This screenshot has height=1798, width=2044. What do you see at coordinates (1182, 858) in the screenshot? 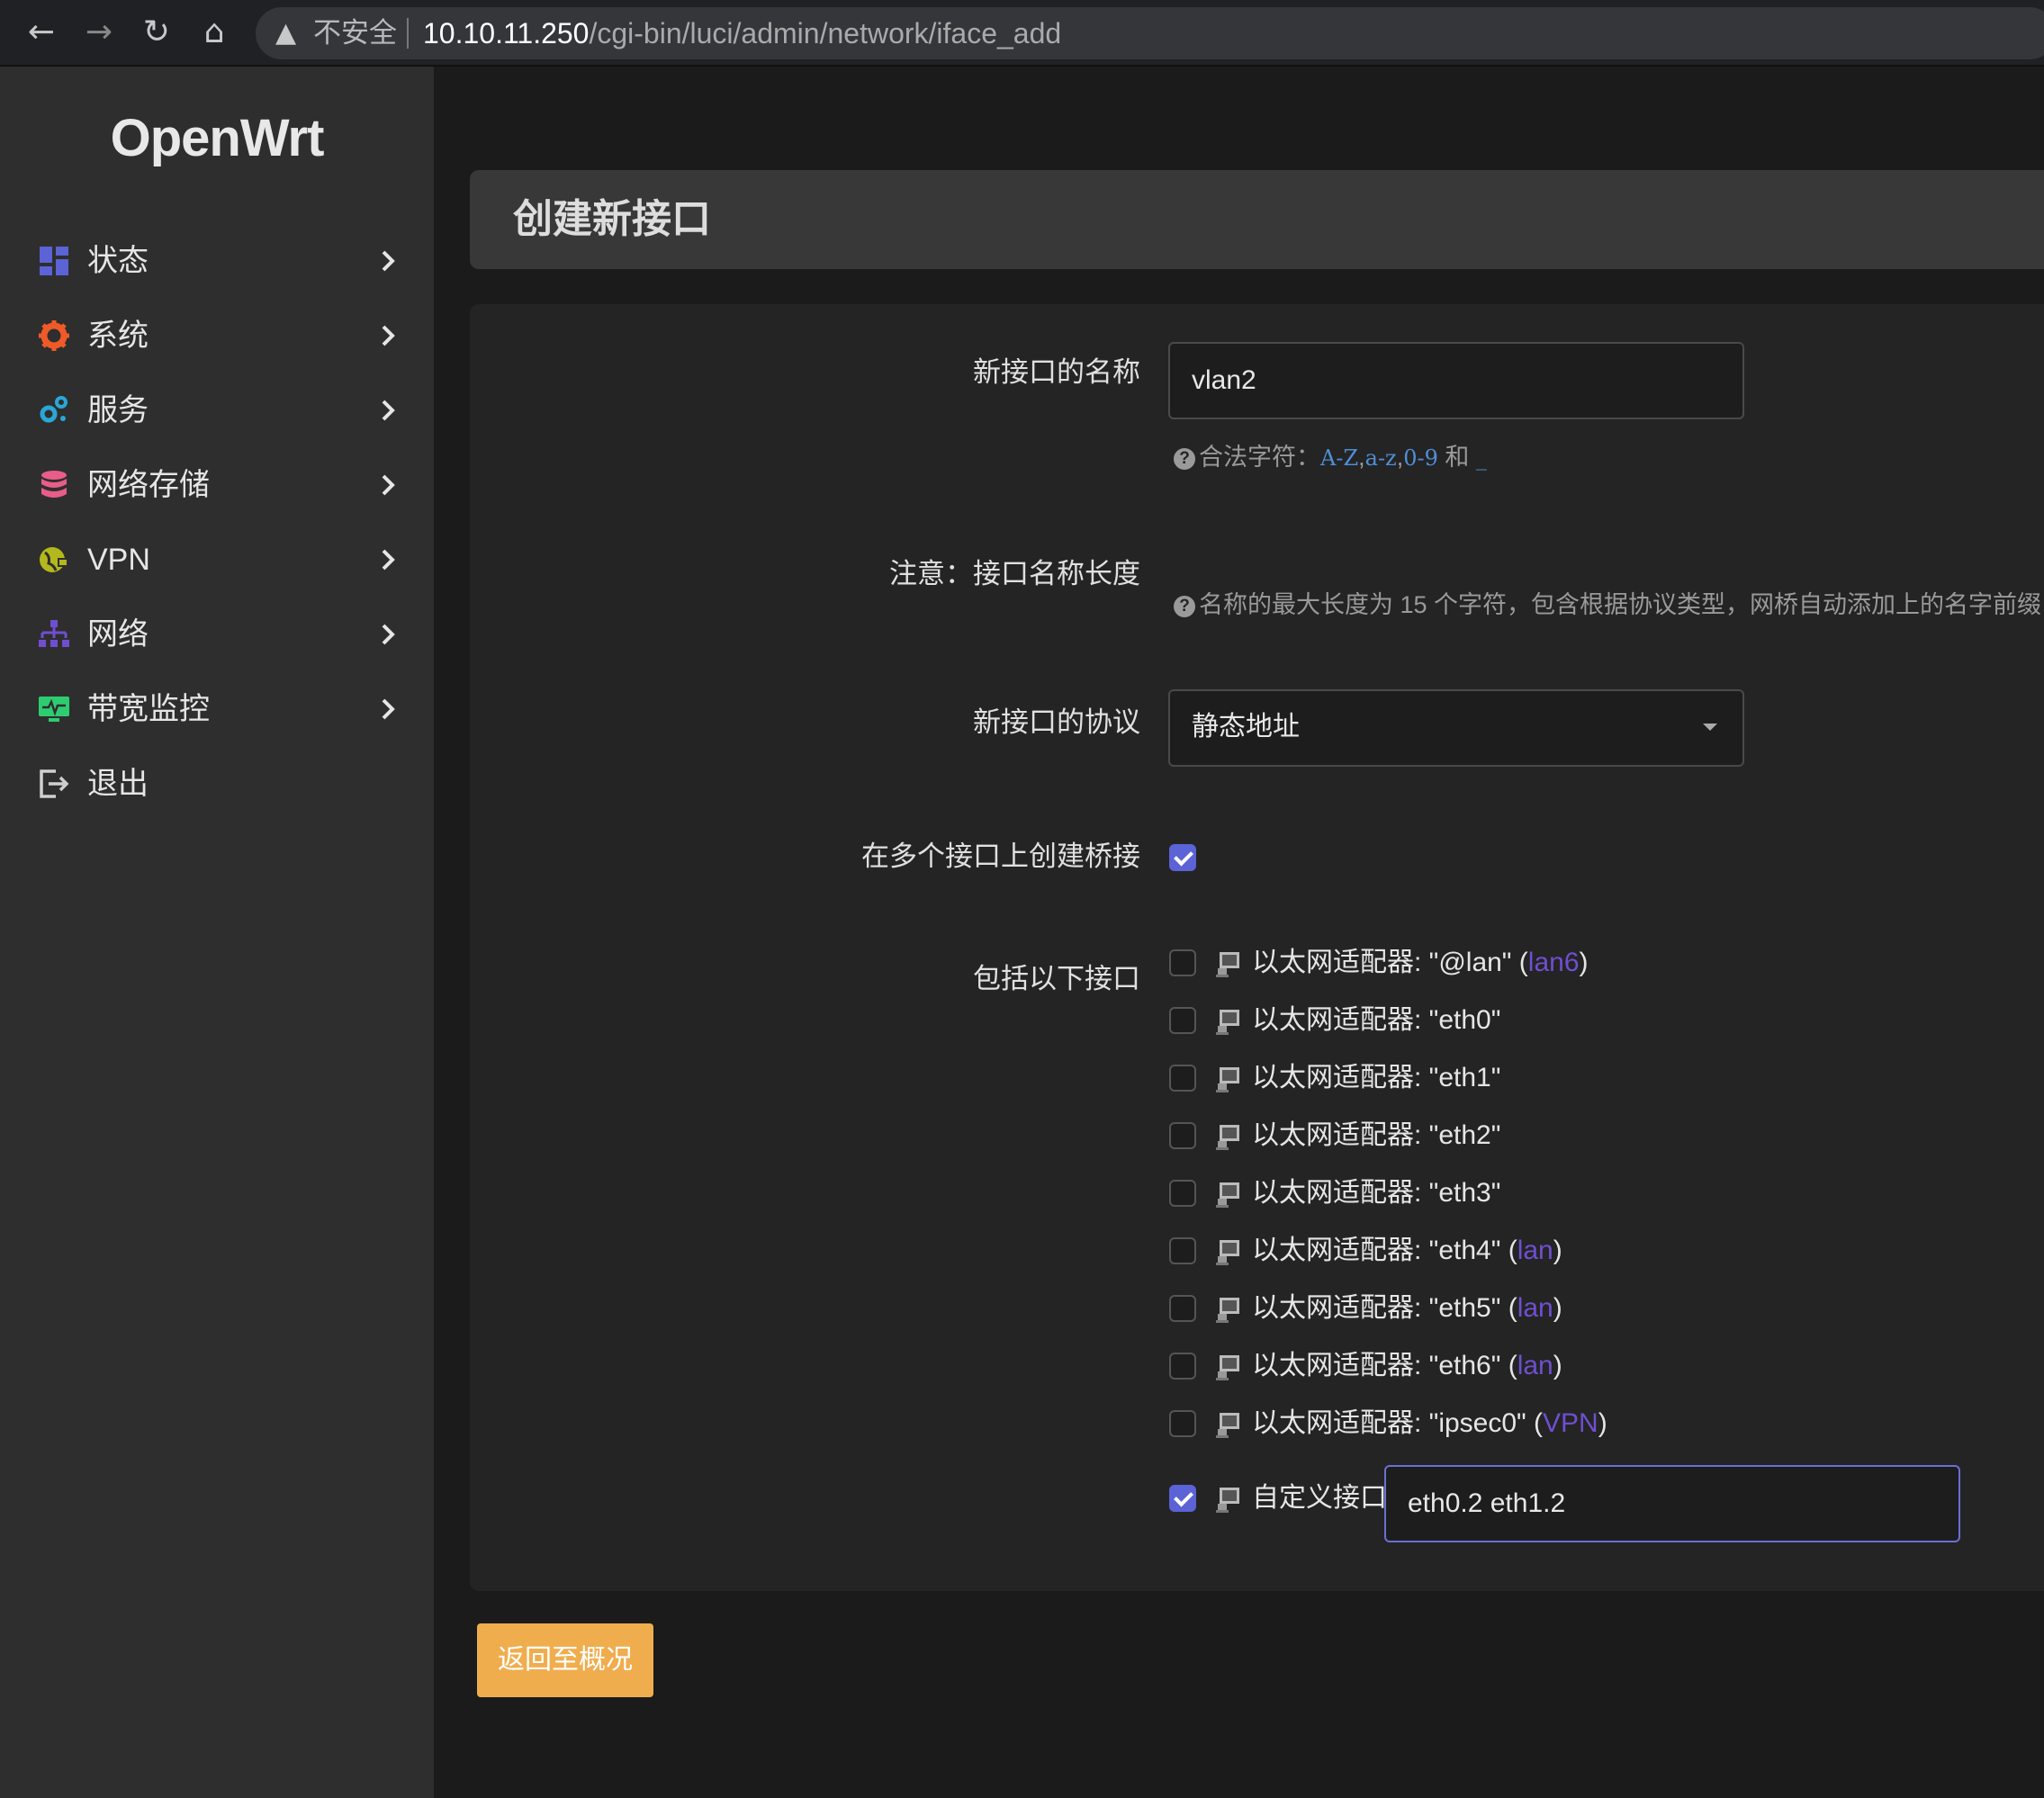
I see `bridge-checkbox` at bounding box center [1182, 858].